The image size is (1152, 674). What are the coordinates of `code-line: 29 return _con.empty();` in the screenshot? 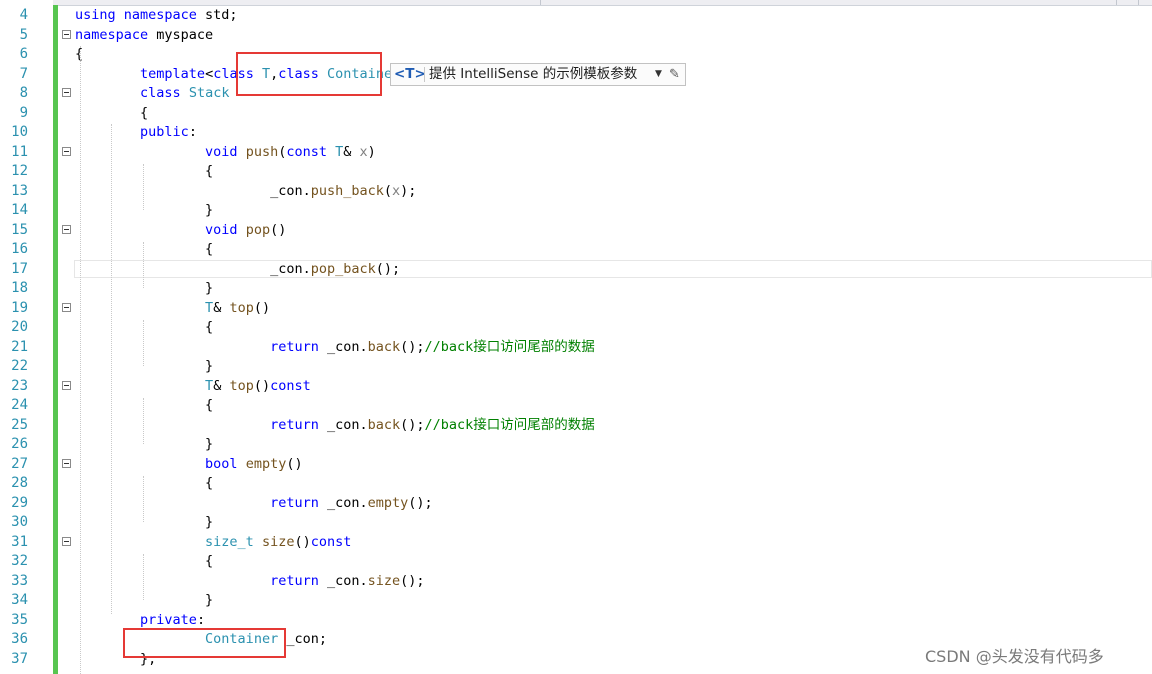 It's located at (576, 504).